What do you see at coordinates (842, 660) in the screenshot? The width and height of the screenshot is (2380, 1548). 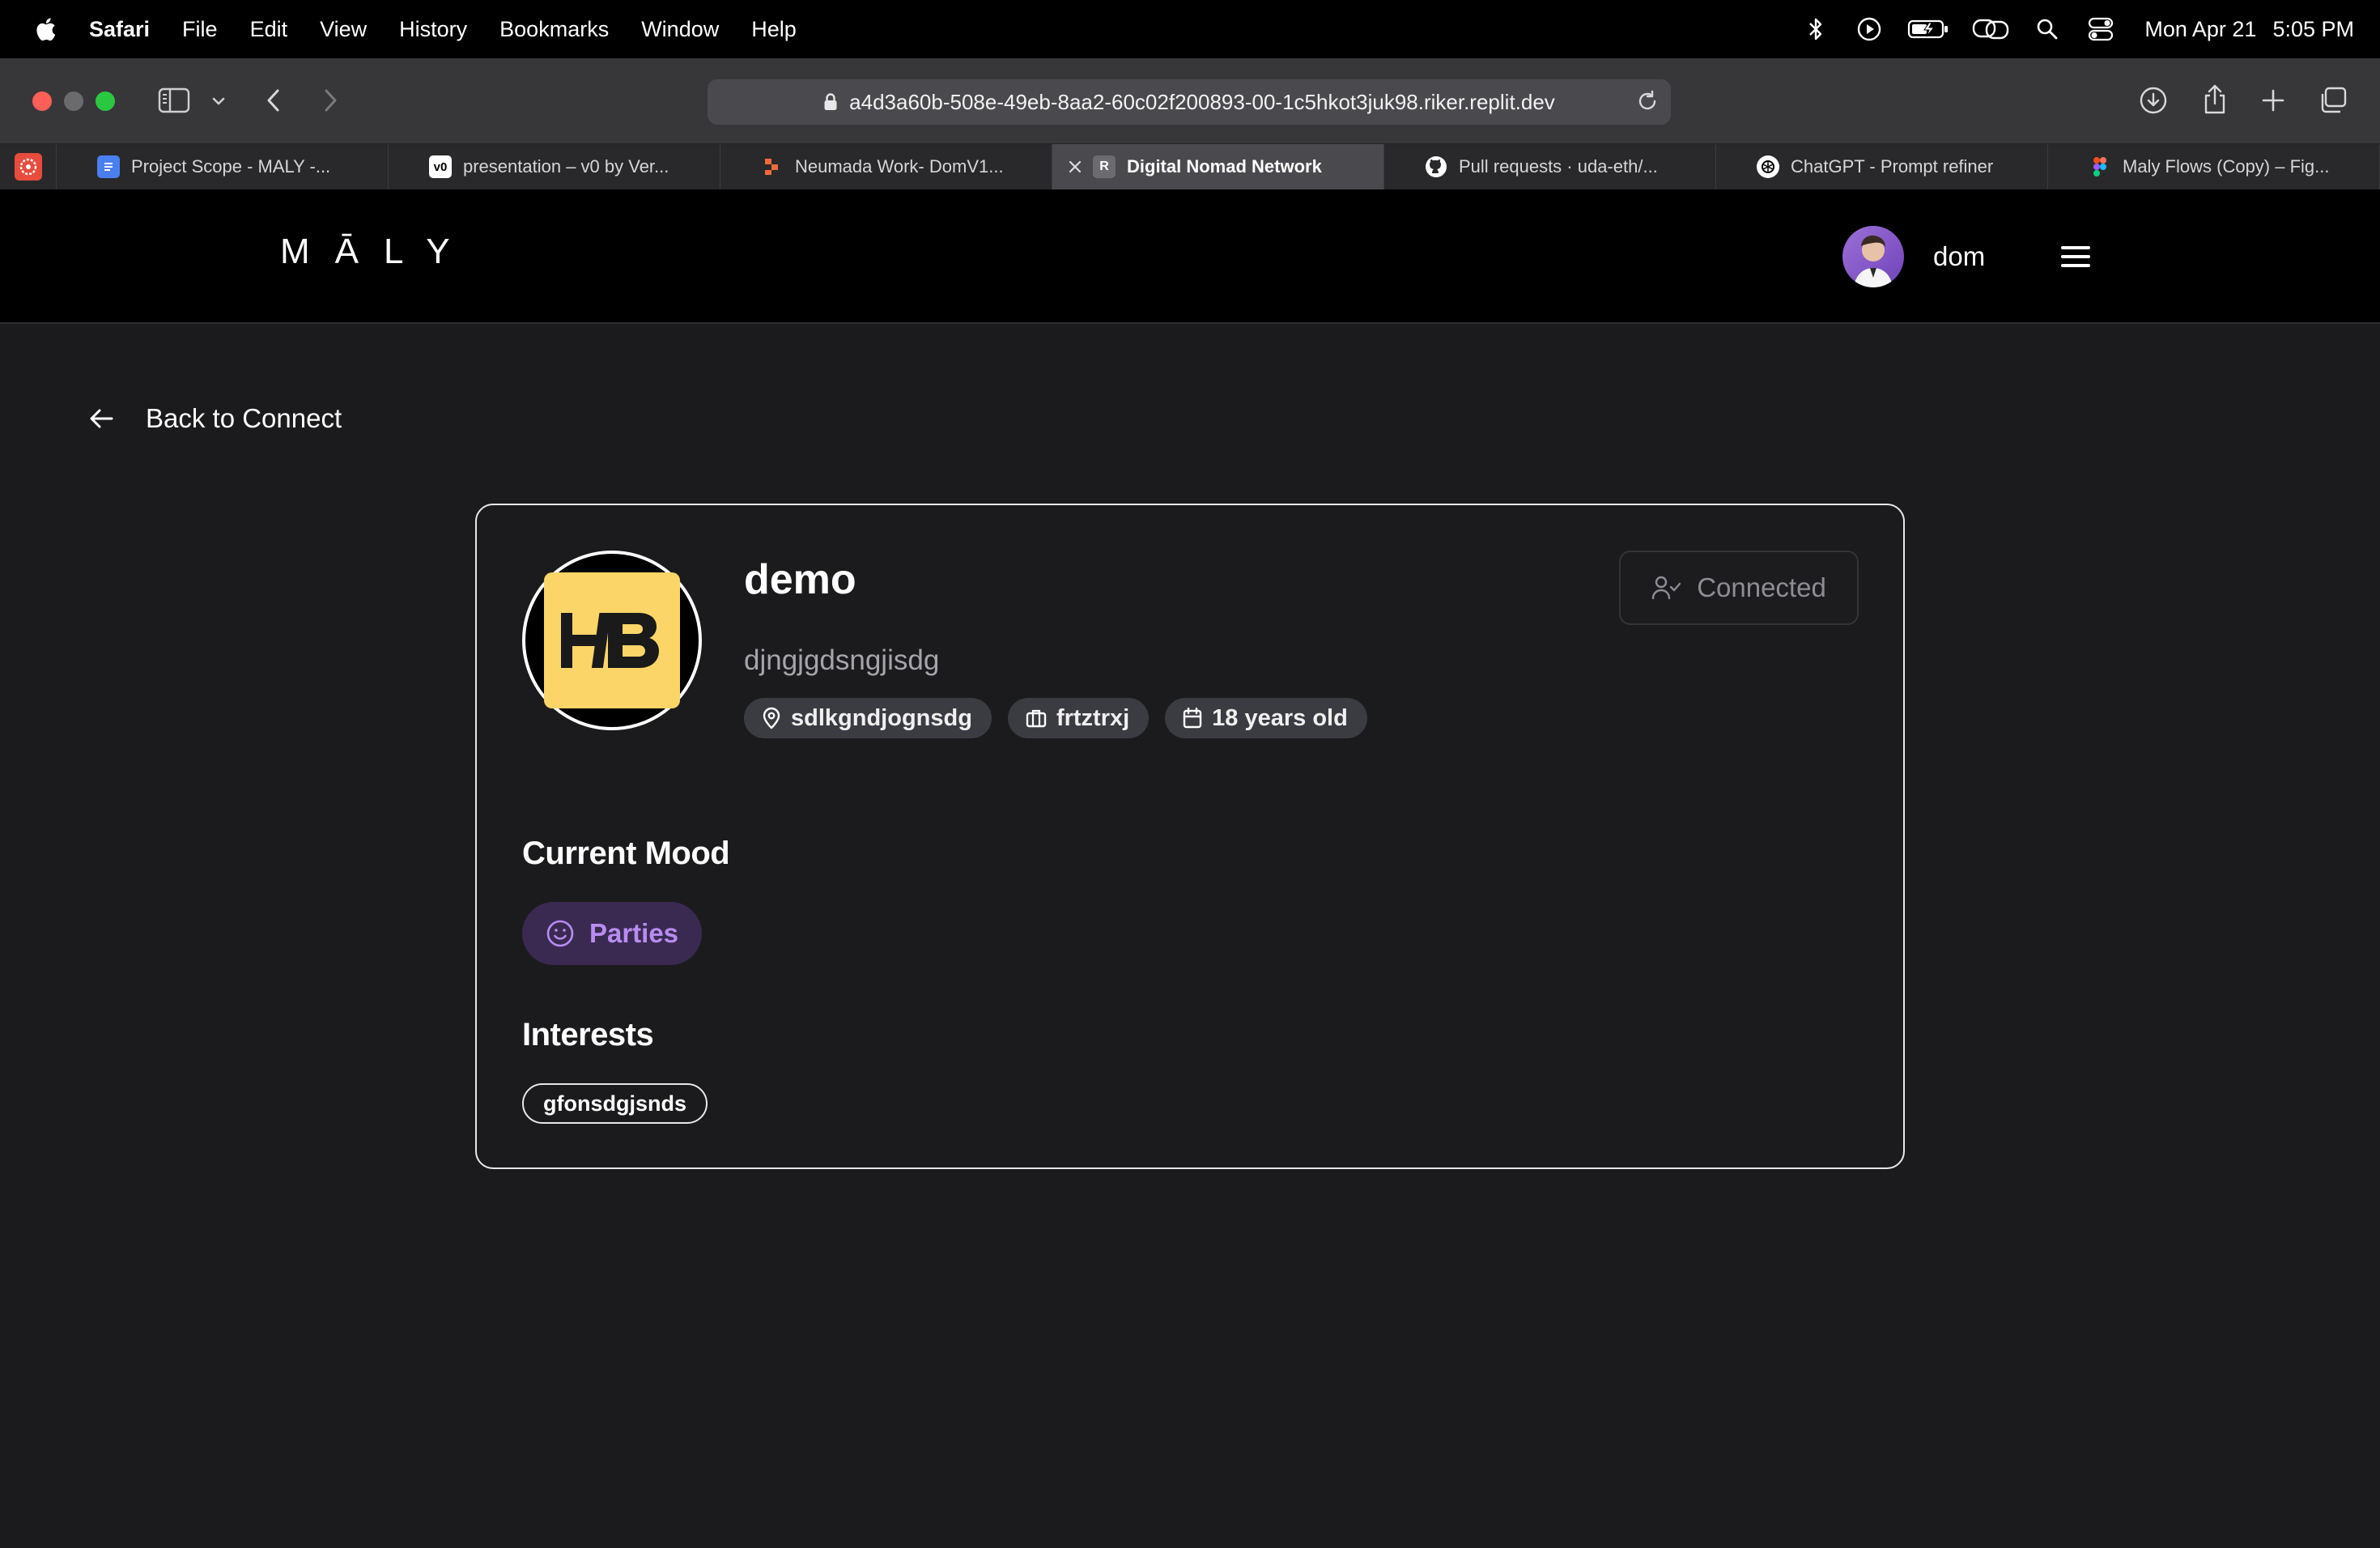 I see `profile-bio: djngjgdsngjisdg` at bounding box center [842, 660].